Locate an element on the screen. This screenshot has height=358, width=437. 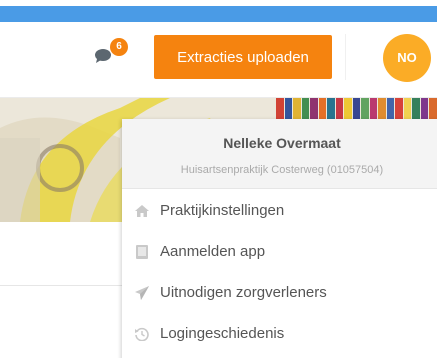
user-name: Nelleke Overmaat is located at coordinates (282, 143).